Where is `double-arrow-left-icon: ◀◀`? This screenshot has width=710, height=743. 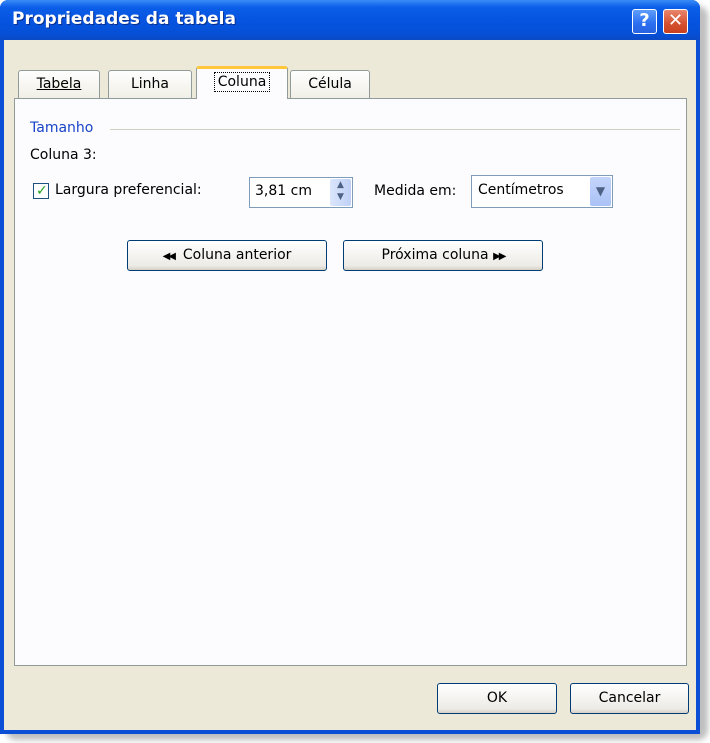
double-arrow-left-icon: ◀◀ is located at coordinates (169, 256).